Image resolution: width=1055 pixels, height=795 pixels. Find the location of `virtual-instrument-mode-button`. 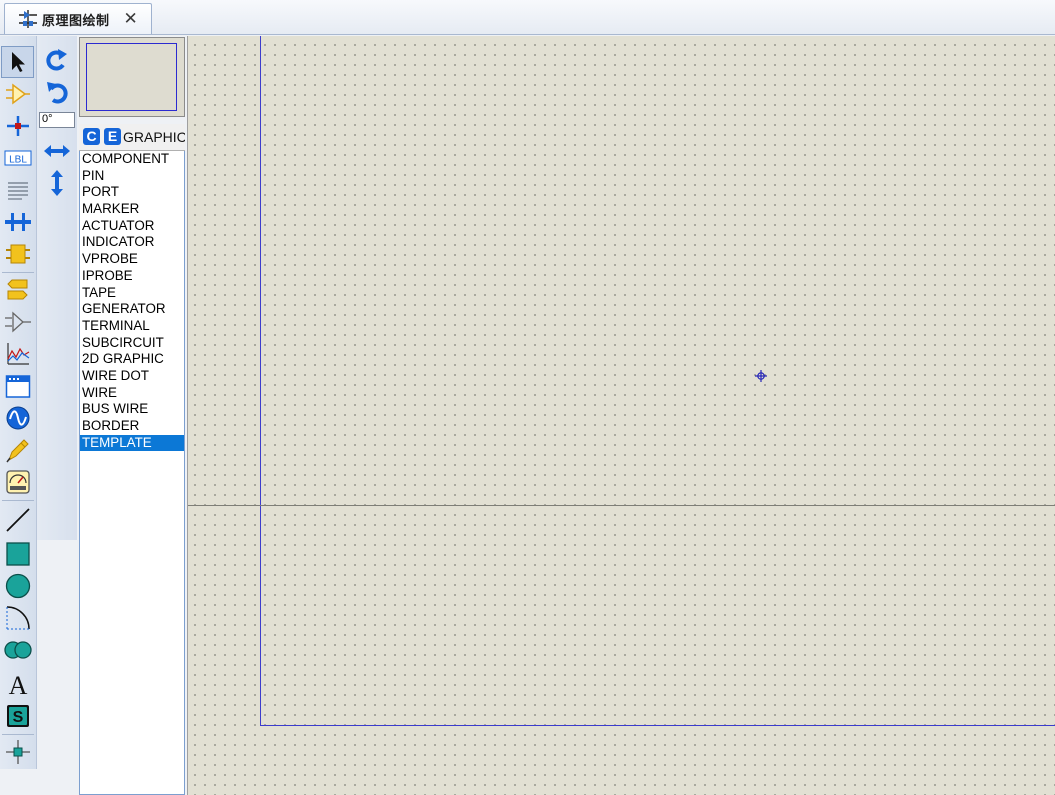

virtual-instrument-mode-button is located at coordinates (17, 482).